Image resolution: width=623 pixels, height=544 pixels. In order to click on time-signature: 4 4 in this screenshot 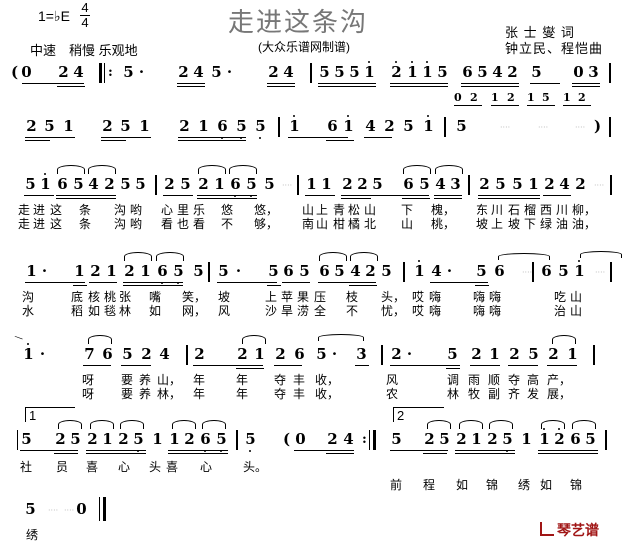, I will do `click(85, 15)`.